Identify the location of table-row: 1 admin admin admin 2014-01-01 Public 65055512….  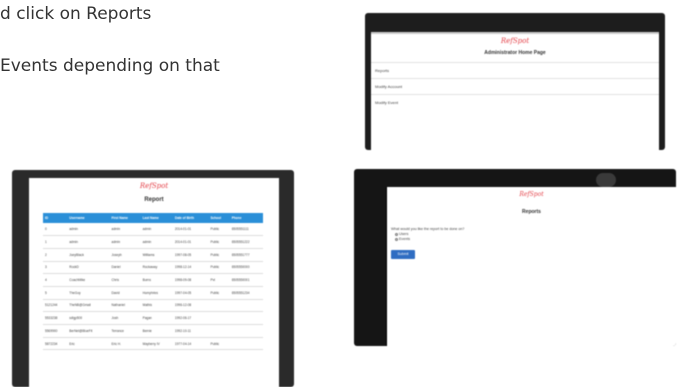
(153, 242).